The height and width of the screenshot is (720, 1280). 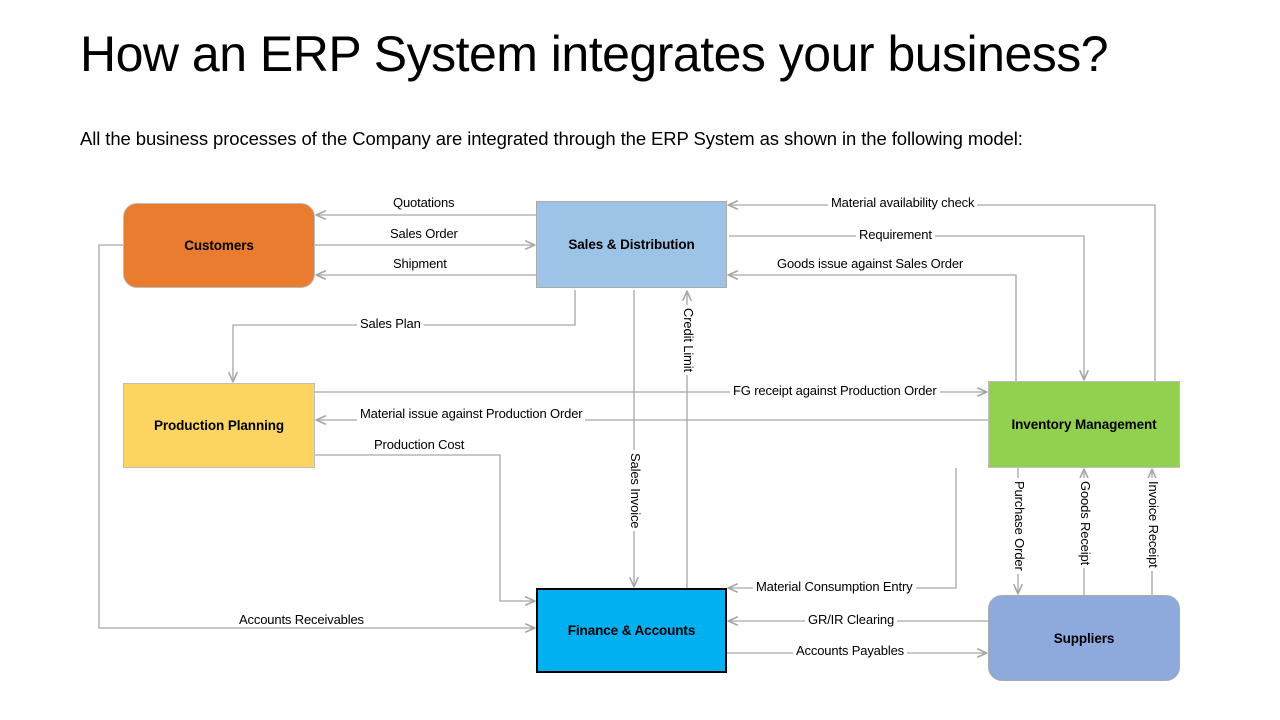 I want to click on node-production-planning-label: Production Planning, so click(x=219, y=425).